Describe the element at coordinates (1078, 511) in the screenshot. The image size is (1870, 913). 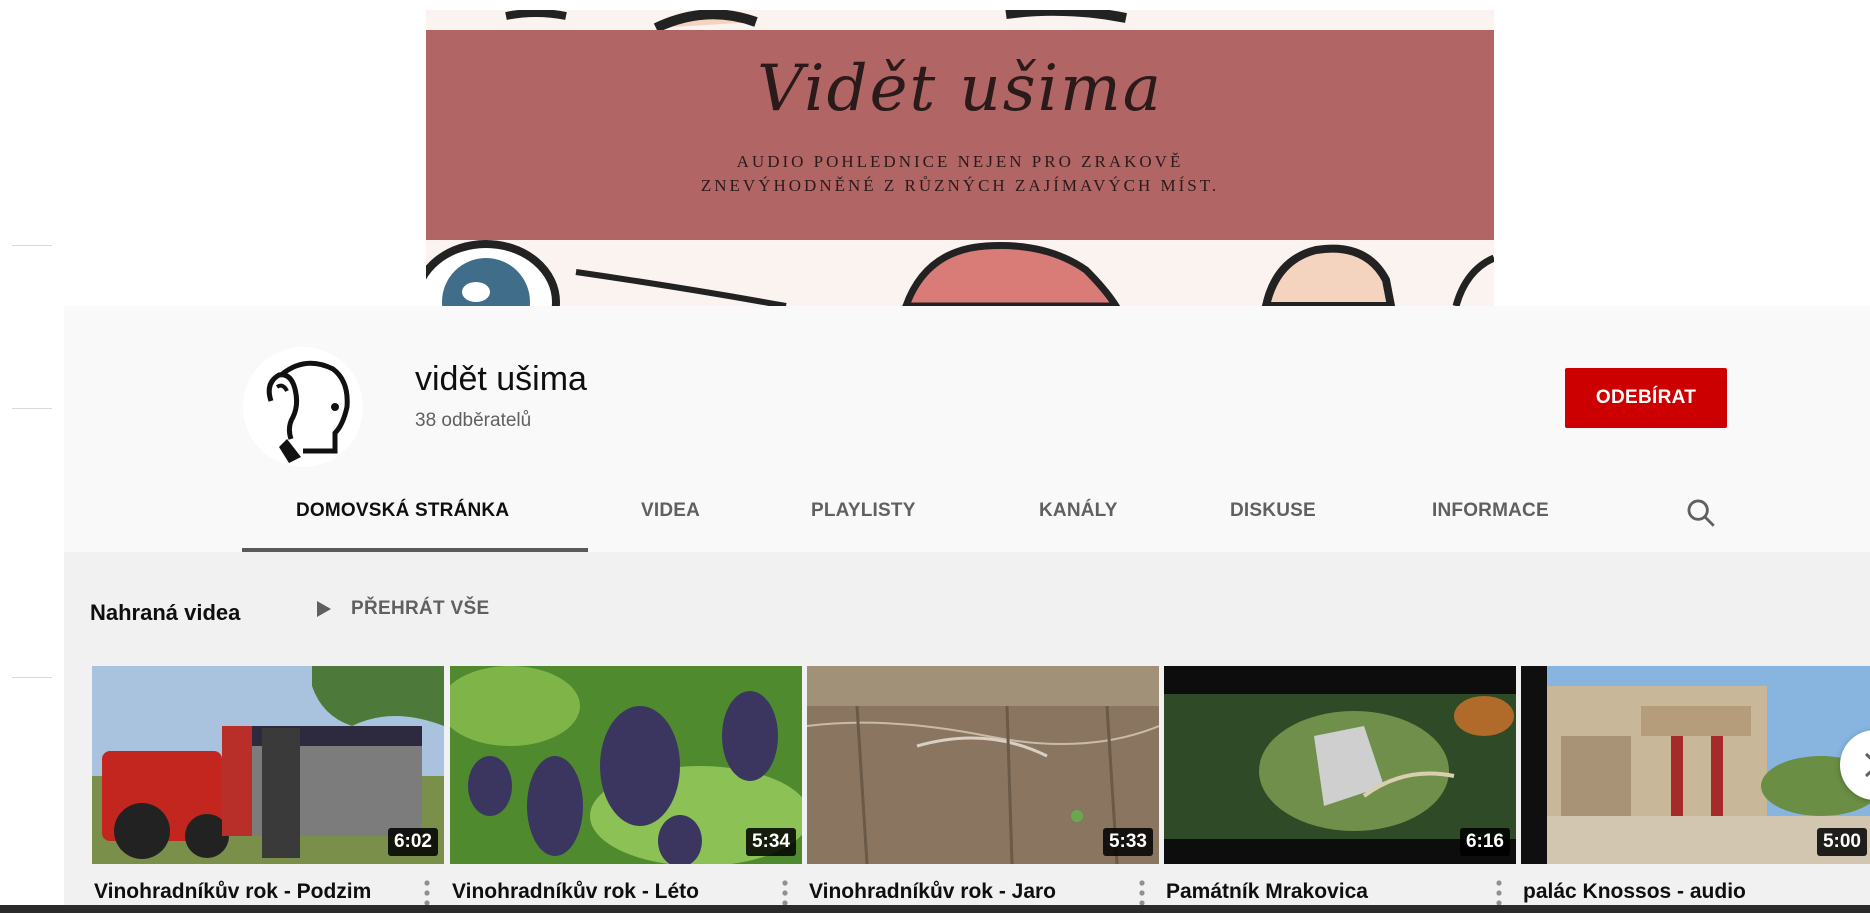
I see `tab-channels: KANÁLY` at that location.